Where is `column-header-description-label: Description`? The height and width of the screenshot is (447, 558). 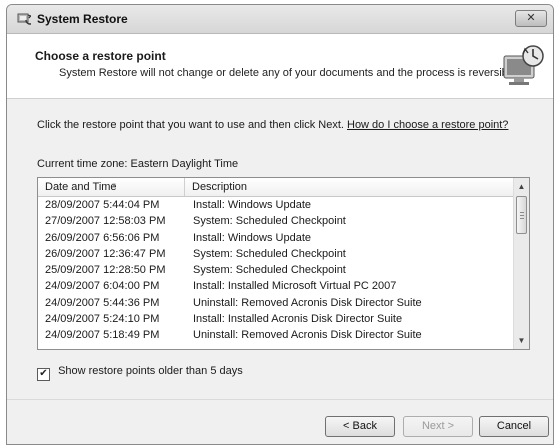
column-header-description-label: Description is located at coordinates (220, 187).